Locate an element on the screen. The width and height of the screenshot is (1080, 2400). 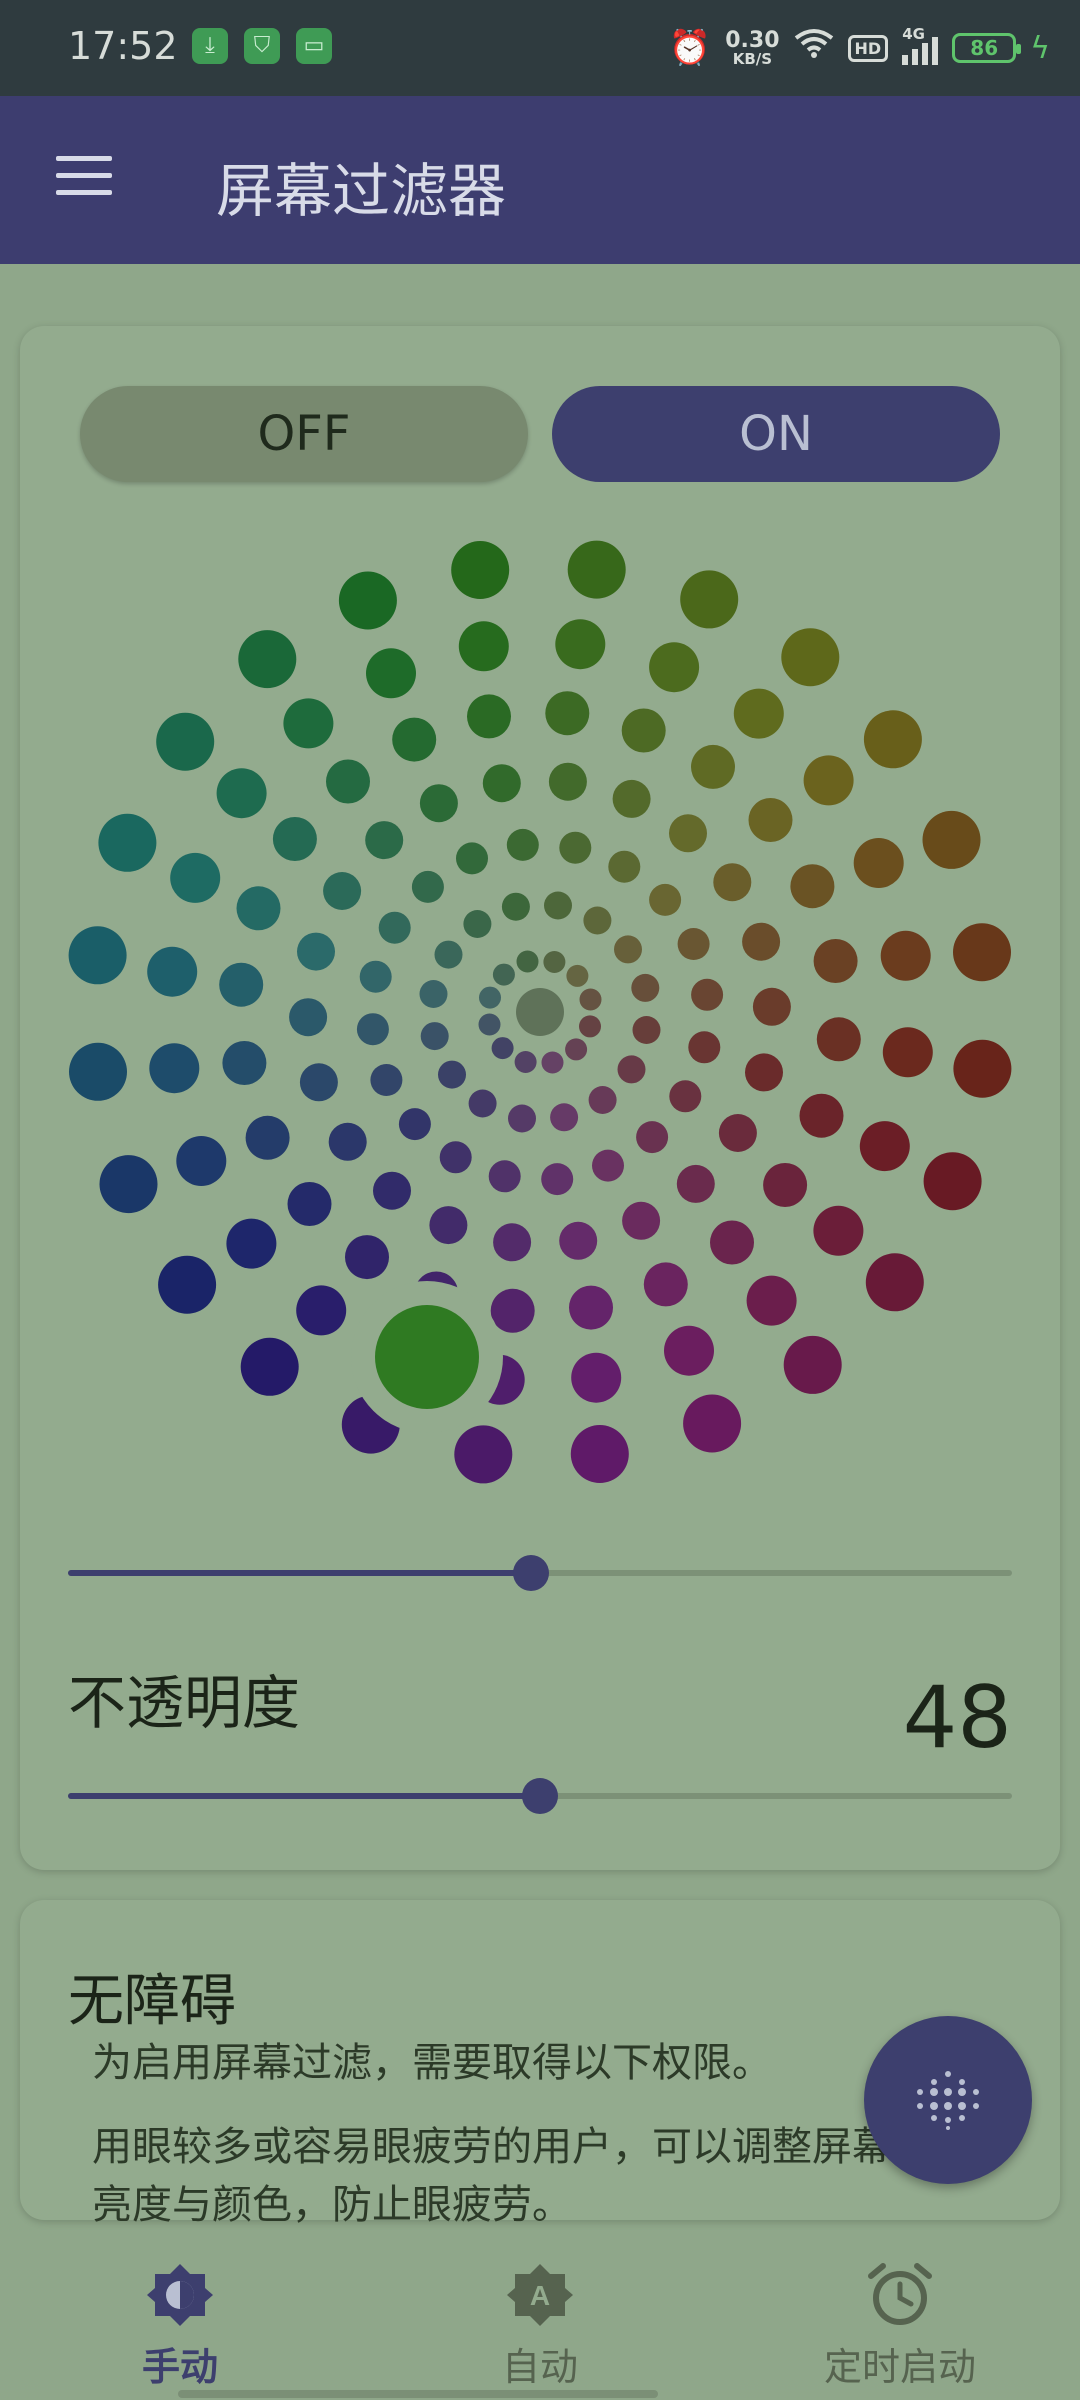
opacity-slider is located at coordinates (540, 1796).